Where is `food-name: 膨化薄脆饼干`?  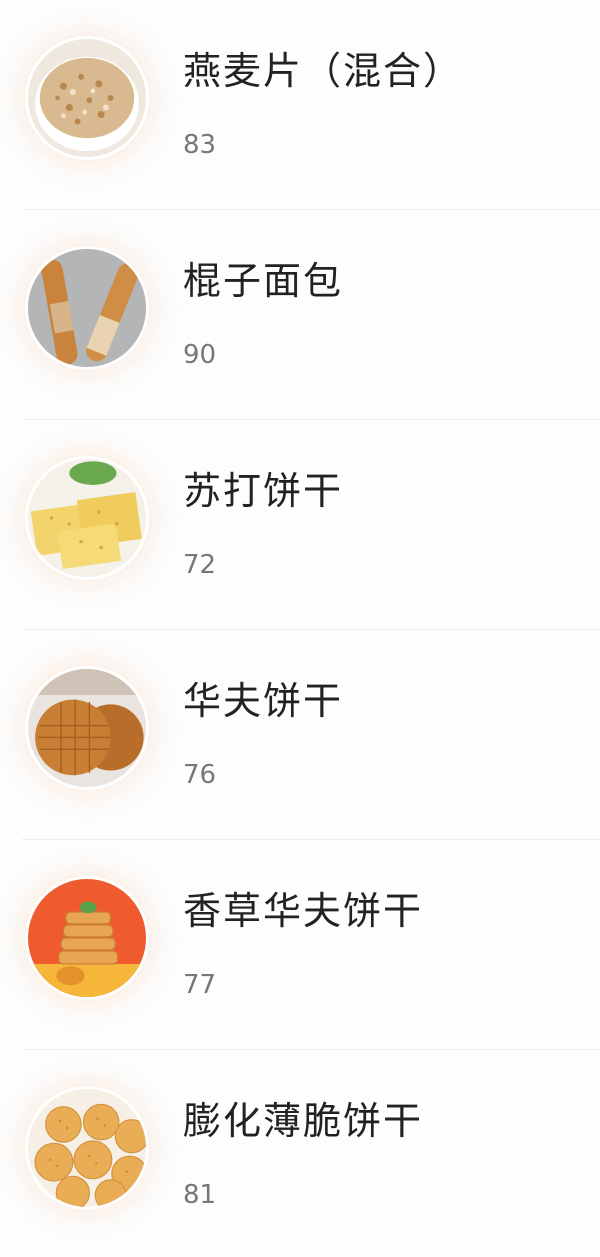
food-name: 膨化薄脆饼干 is located at coordinates (303, 1121).